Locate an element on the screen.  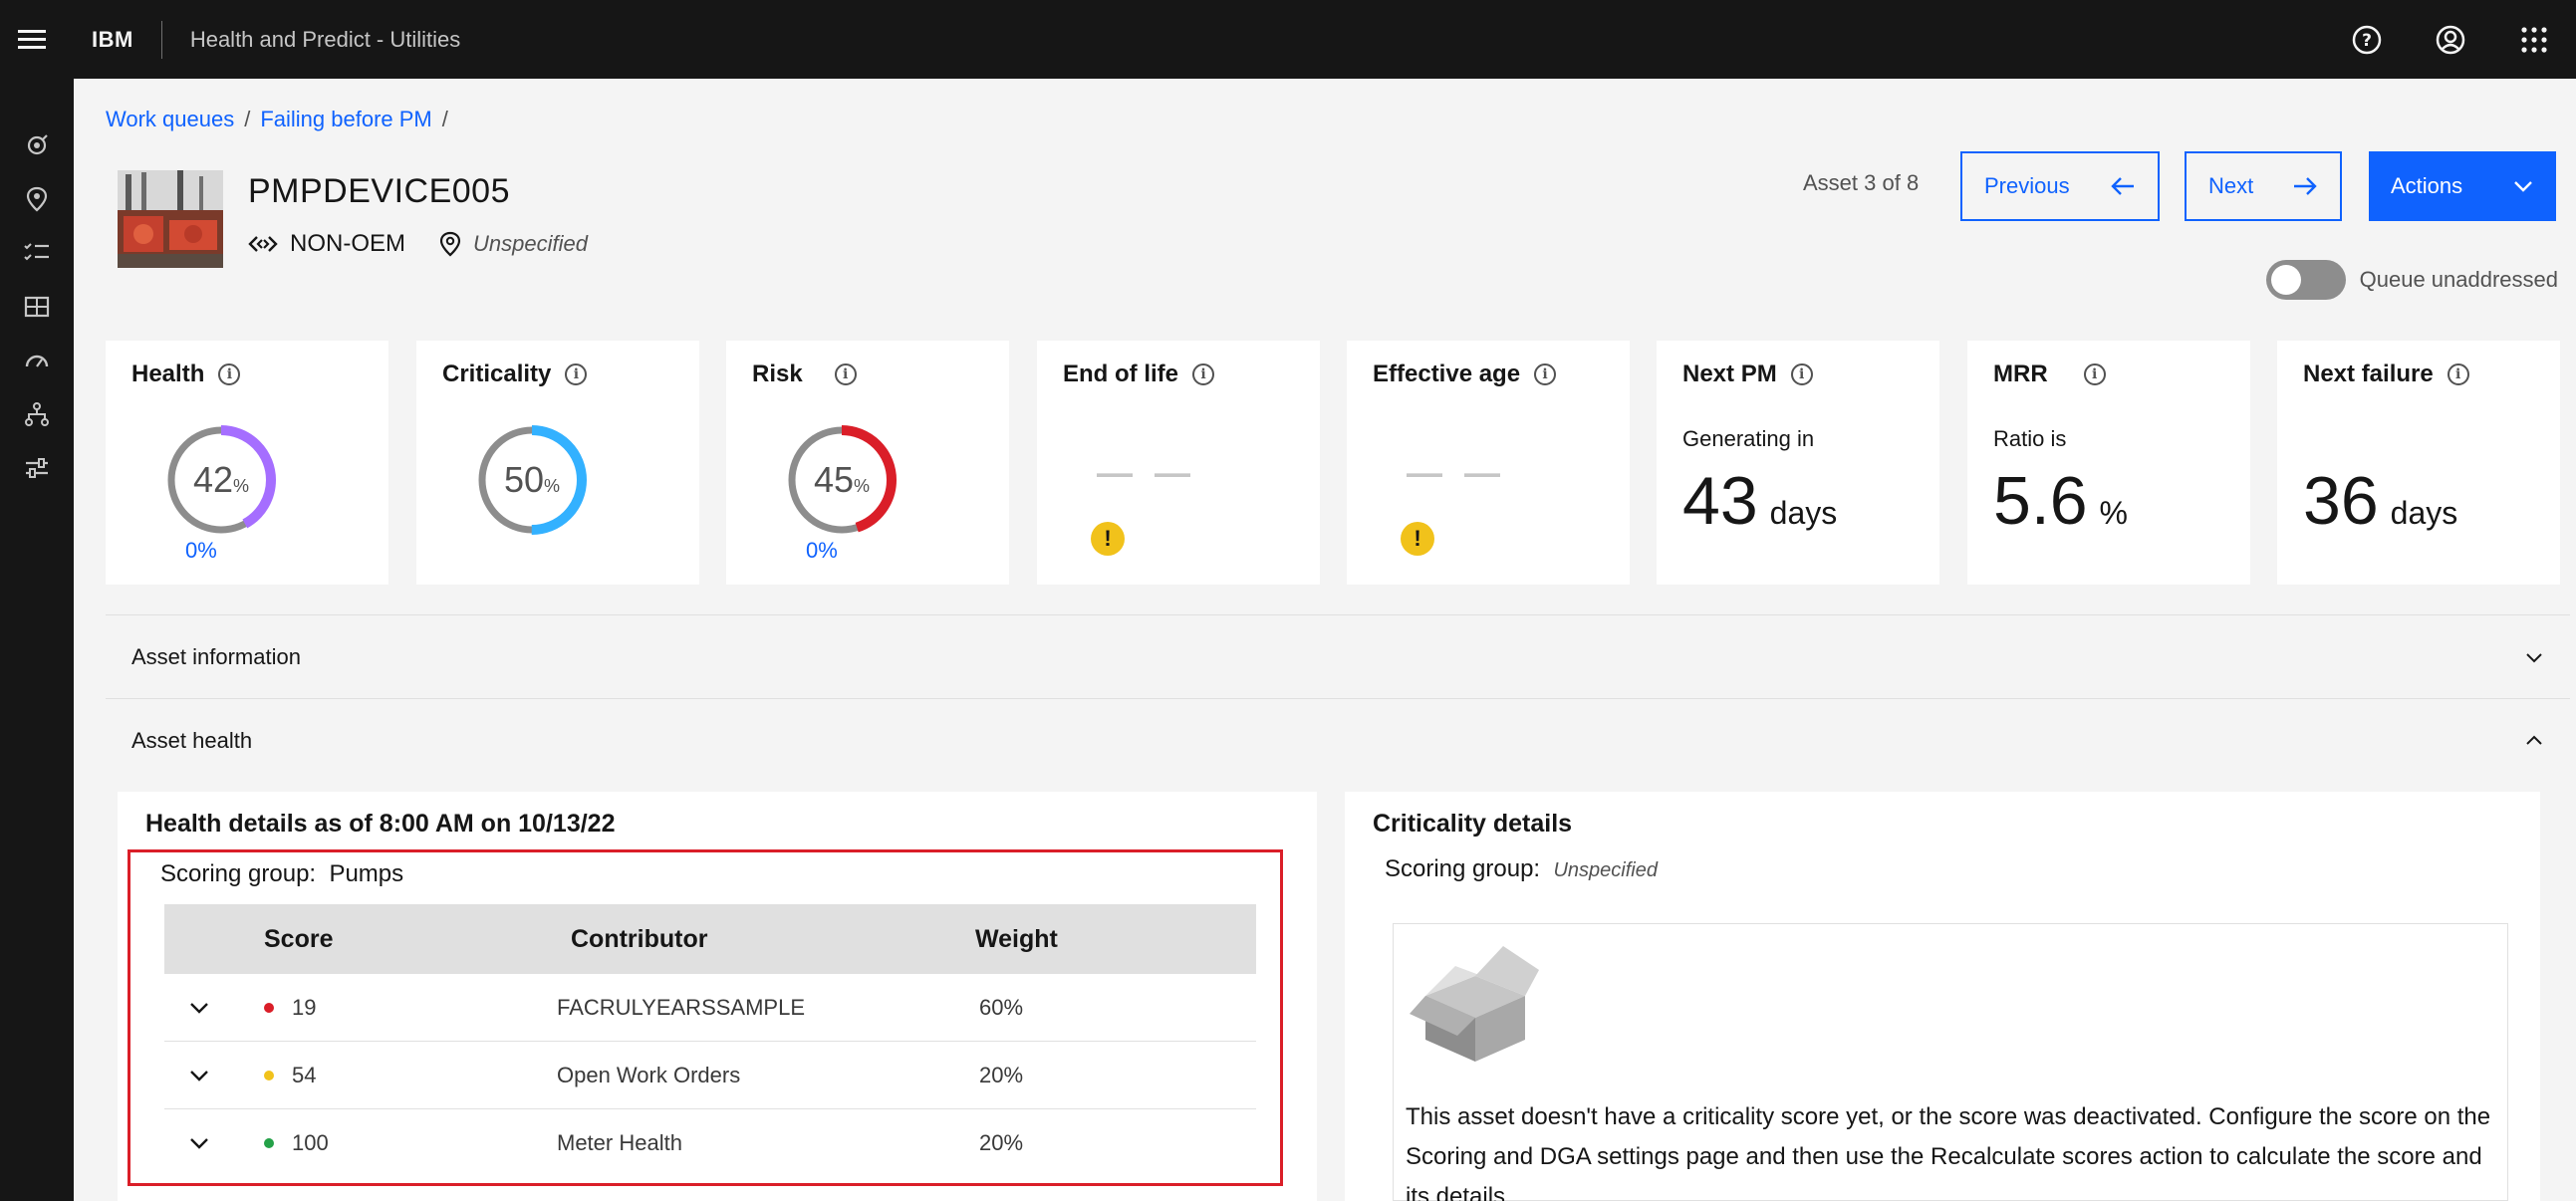
card-next-pm-title: Next PM is located at coordinates (1729, 374).